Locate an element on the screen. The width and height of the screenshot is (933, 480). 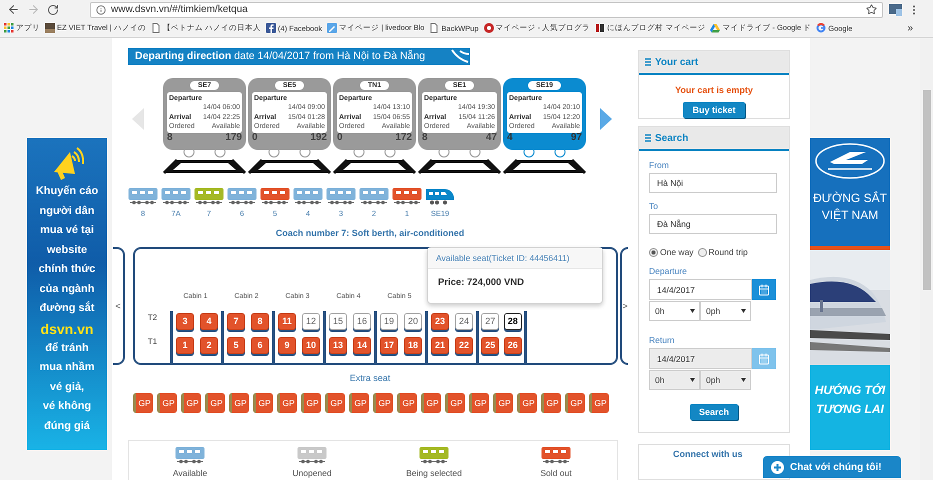
available-count: 47 is located at coordinates (491, 137).